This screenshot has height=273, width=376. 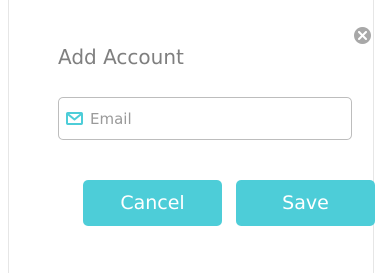 I want to click on dialog-title: Add Account, so click(x=121, y=57).